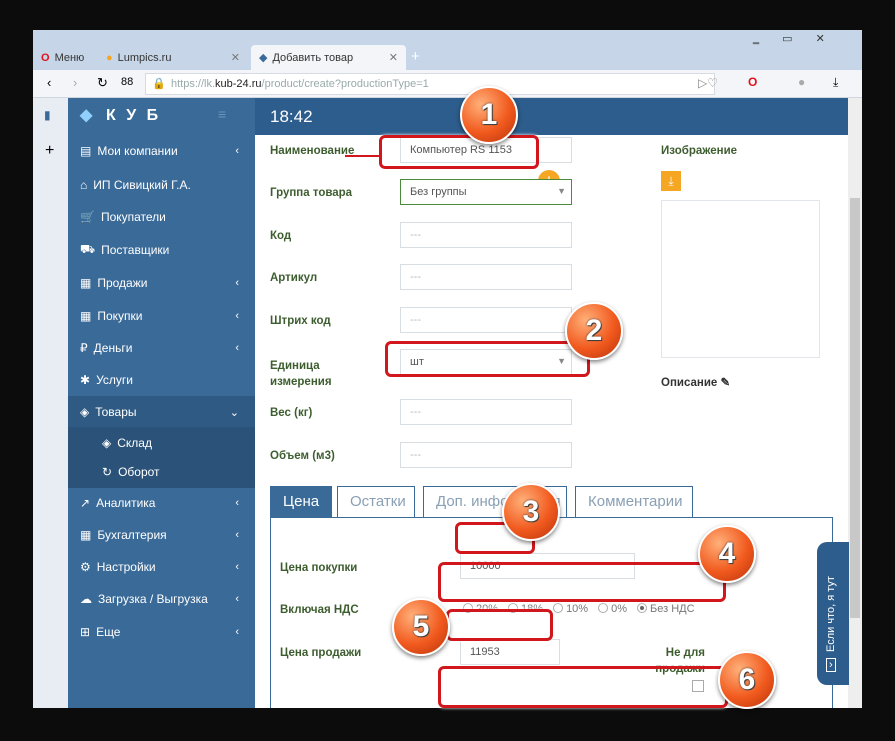 The image size is (895, 741). Describe the element at coordinates (486, 192) in the screenshot. I see `group-select: Без группы ▼` at that location.